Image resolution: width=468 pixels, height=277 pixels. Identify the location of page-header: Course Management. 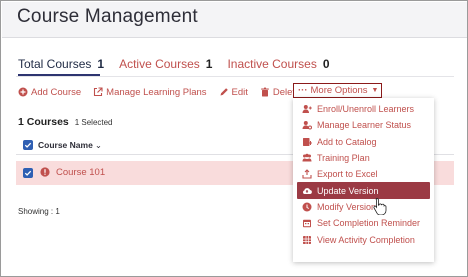
(234, 20).